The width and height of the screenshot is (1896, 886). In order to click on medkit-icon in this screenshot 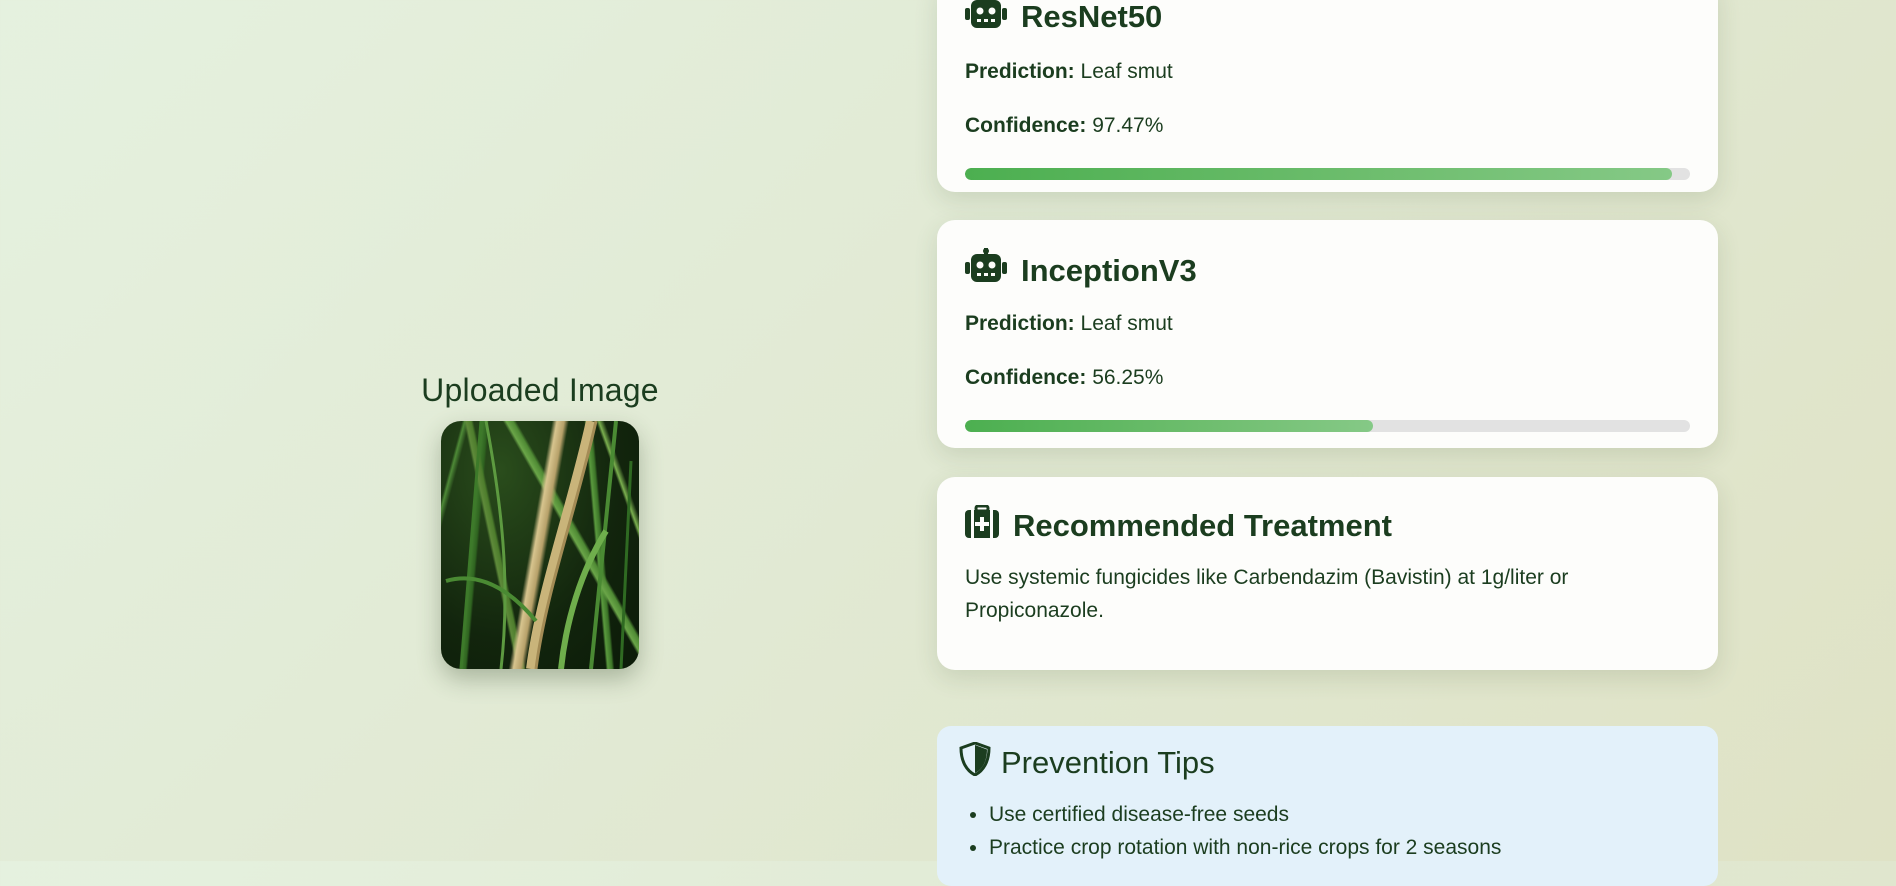, I will do `click(982, 525)`.